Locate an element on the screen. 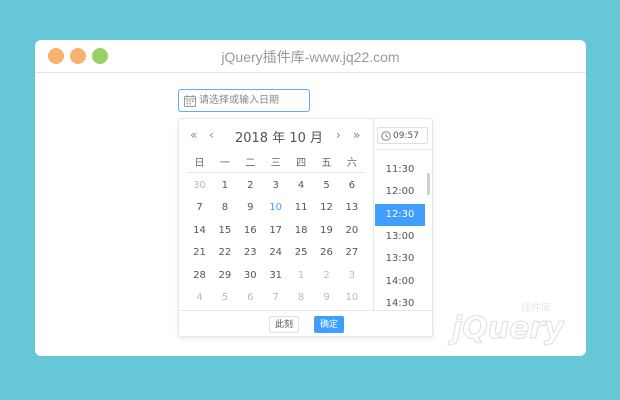 The height and width of the screenshot is (400, 620). weekday-label: 日 is located at coordinates (199, 163).